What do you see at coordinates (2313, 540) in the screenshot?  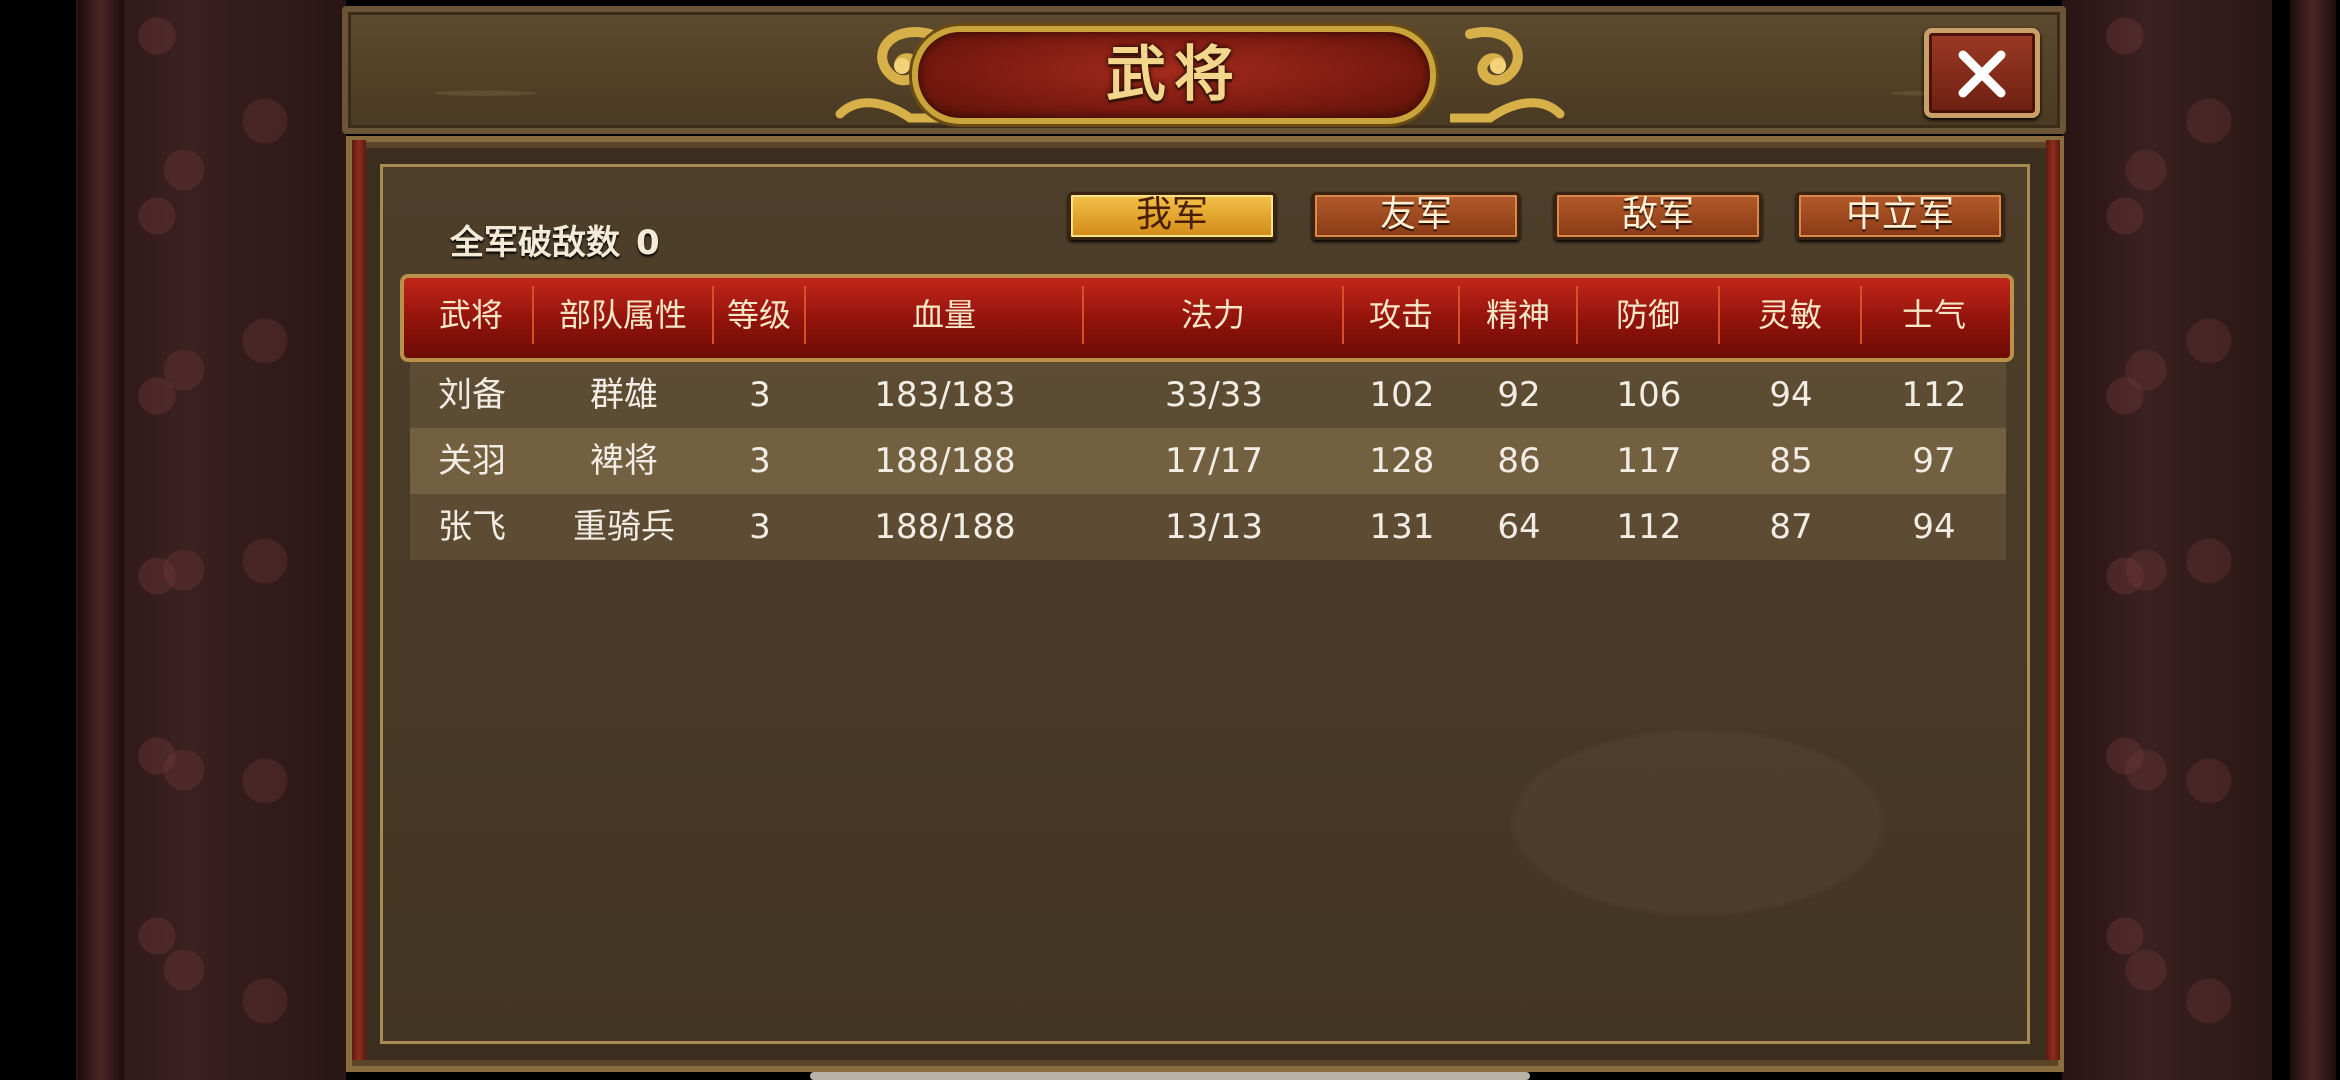 I see `right-pillar-decoration` at bounding box center [2313, 540].